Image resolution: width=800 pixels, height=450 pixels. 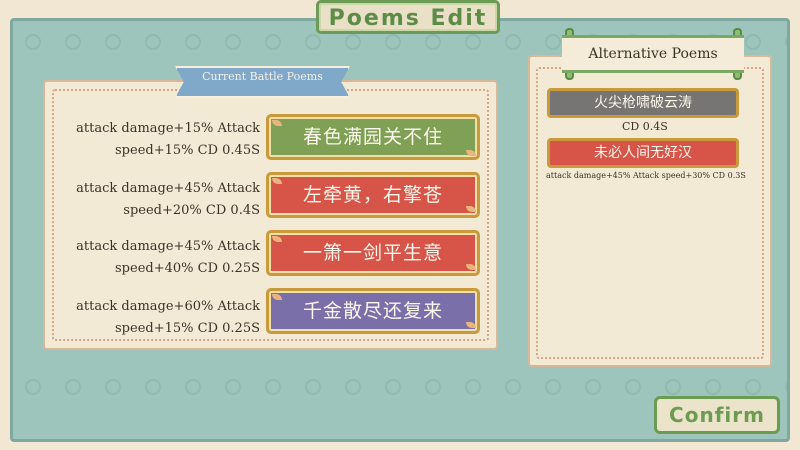 I want to click on current-battle-poems-label: Current Battle Poems, so click(x=262, y=82).